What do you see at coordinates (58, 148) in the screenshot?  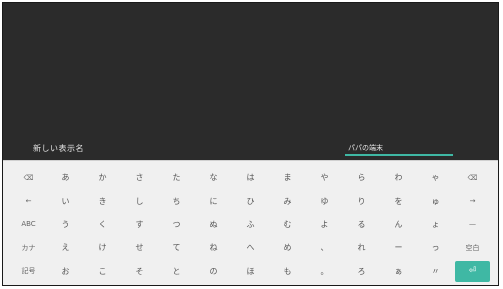 I see `prompt-label: 新しい表示名` at bounding box center [58, 148].